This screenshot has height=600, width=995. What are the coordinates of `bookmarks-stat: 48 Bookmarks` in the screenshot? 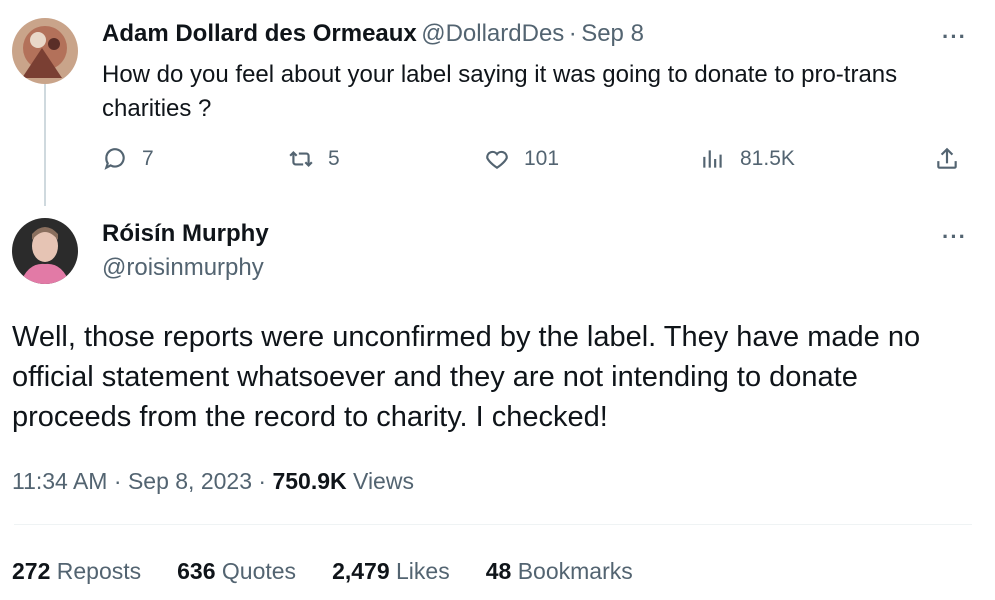 It's located at (559, 571).